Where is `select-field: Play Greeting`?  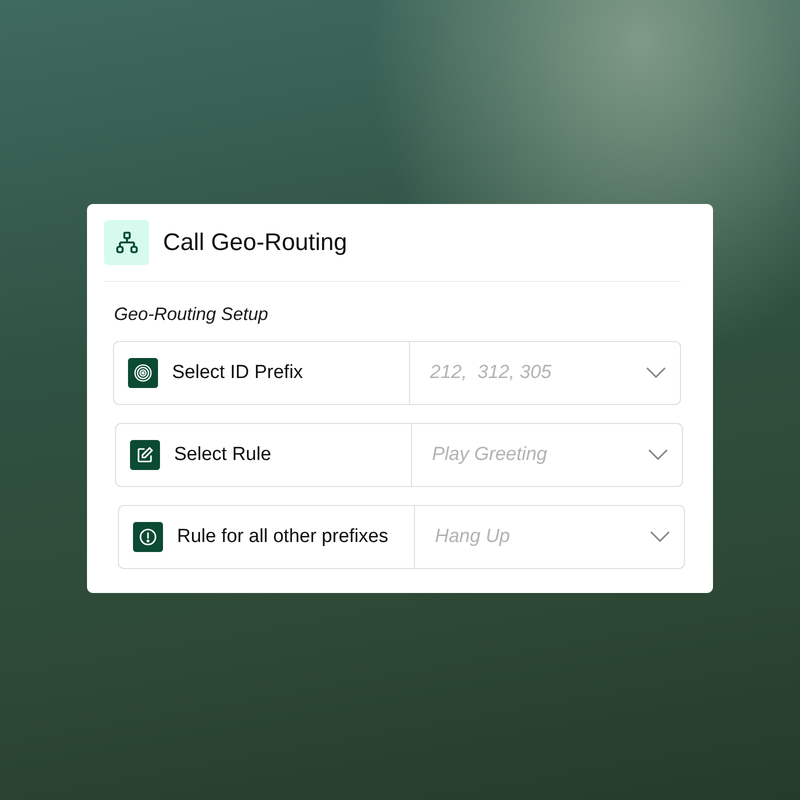 select-field: Play Greeting is located at coordinates (547, 455).